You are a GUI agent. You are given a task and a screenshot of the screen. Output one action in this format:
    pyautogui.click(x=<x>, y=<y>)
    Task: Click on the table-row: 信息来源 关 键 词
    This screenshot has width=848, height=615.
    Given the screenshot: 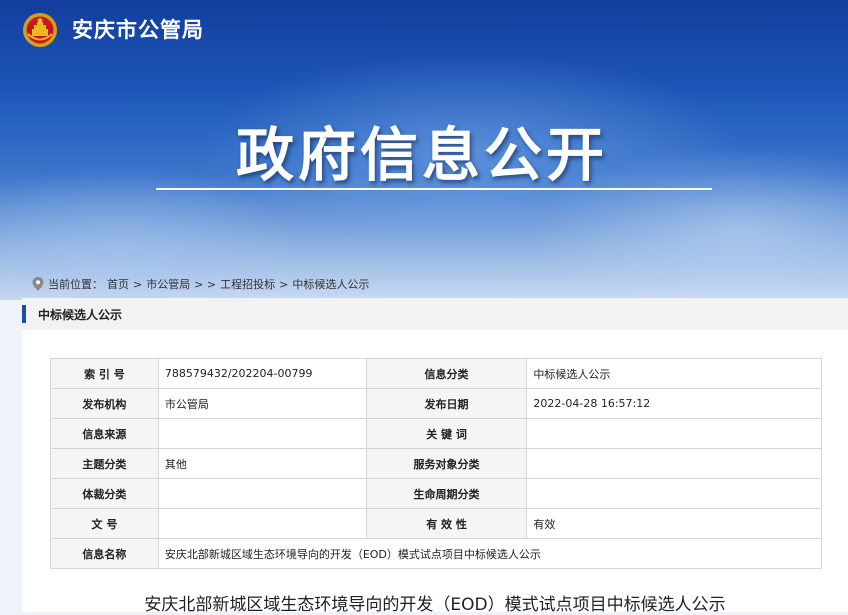 What is the action you would take?
    pyautogui.click(x=436, y=433)
    